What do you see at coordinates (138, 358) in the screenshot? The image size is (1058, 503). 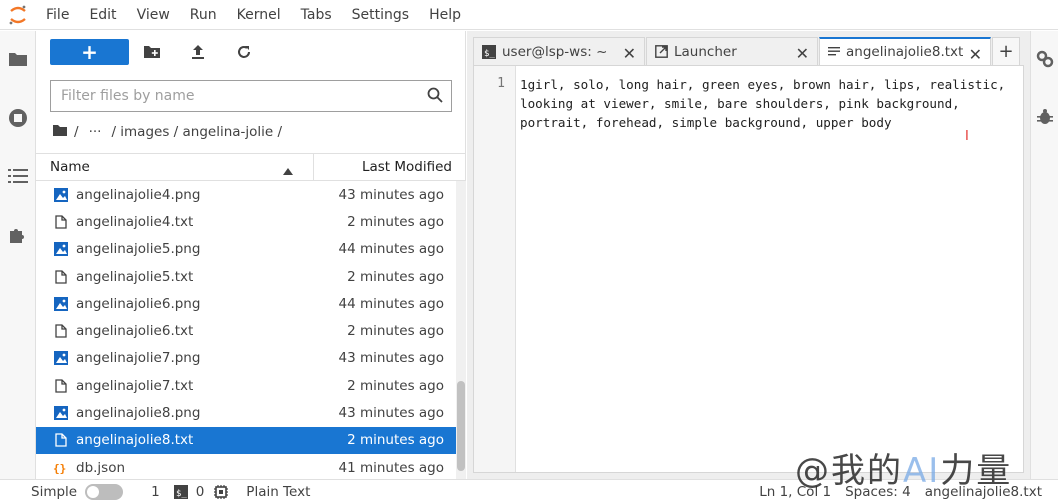 I see `file-name: angelinajolie7.png` at bounding box center [138, 358].